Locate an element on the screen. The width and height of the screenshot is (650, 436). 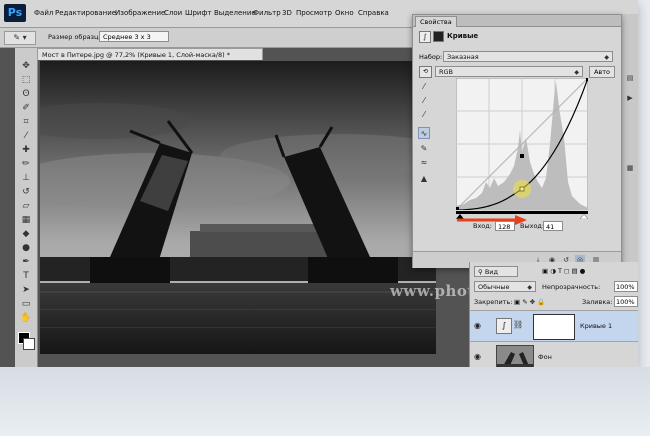
blend-mode-select: Обычные ◆ is located at coordinates (505, 286).